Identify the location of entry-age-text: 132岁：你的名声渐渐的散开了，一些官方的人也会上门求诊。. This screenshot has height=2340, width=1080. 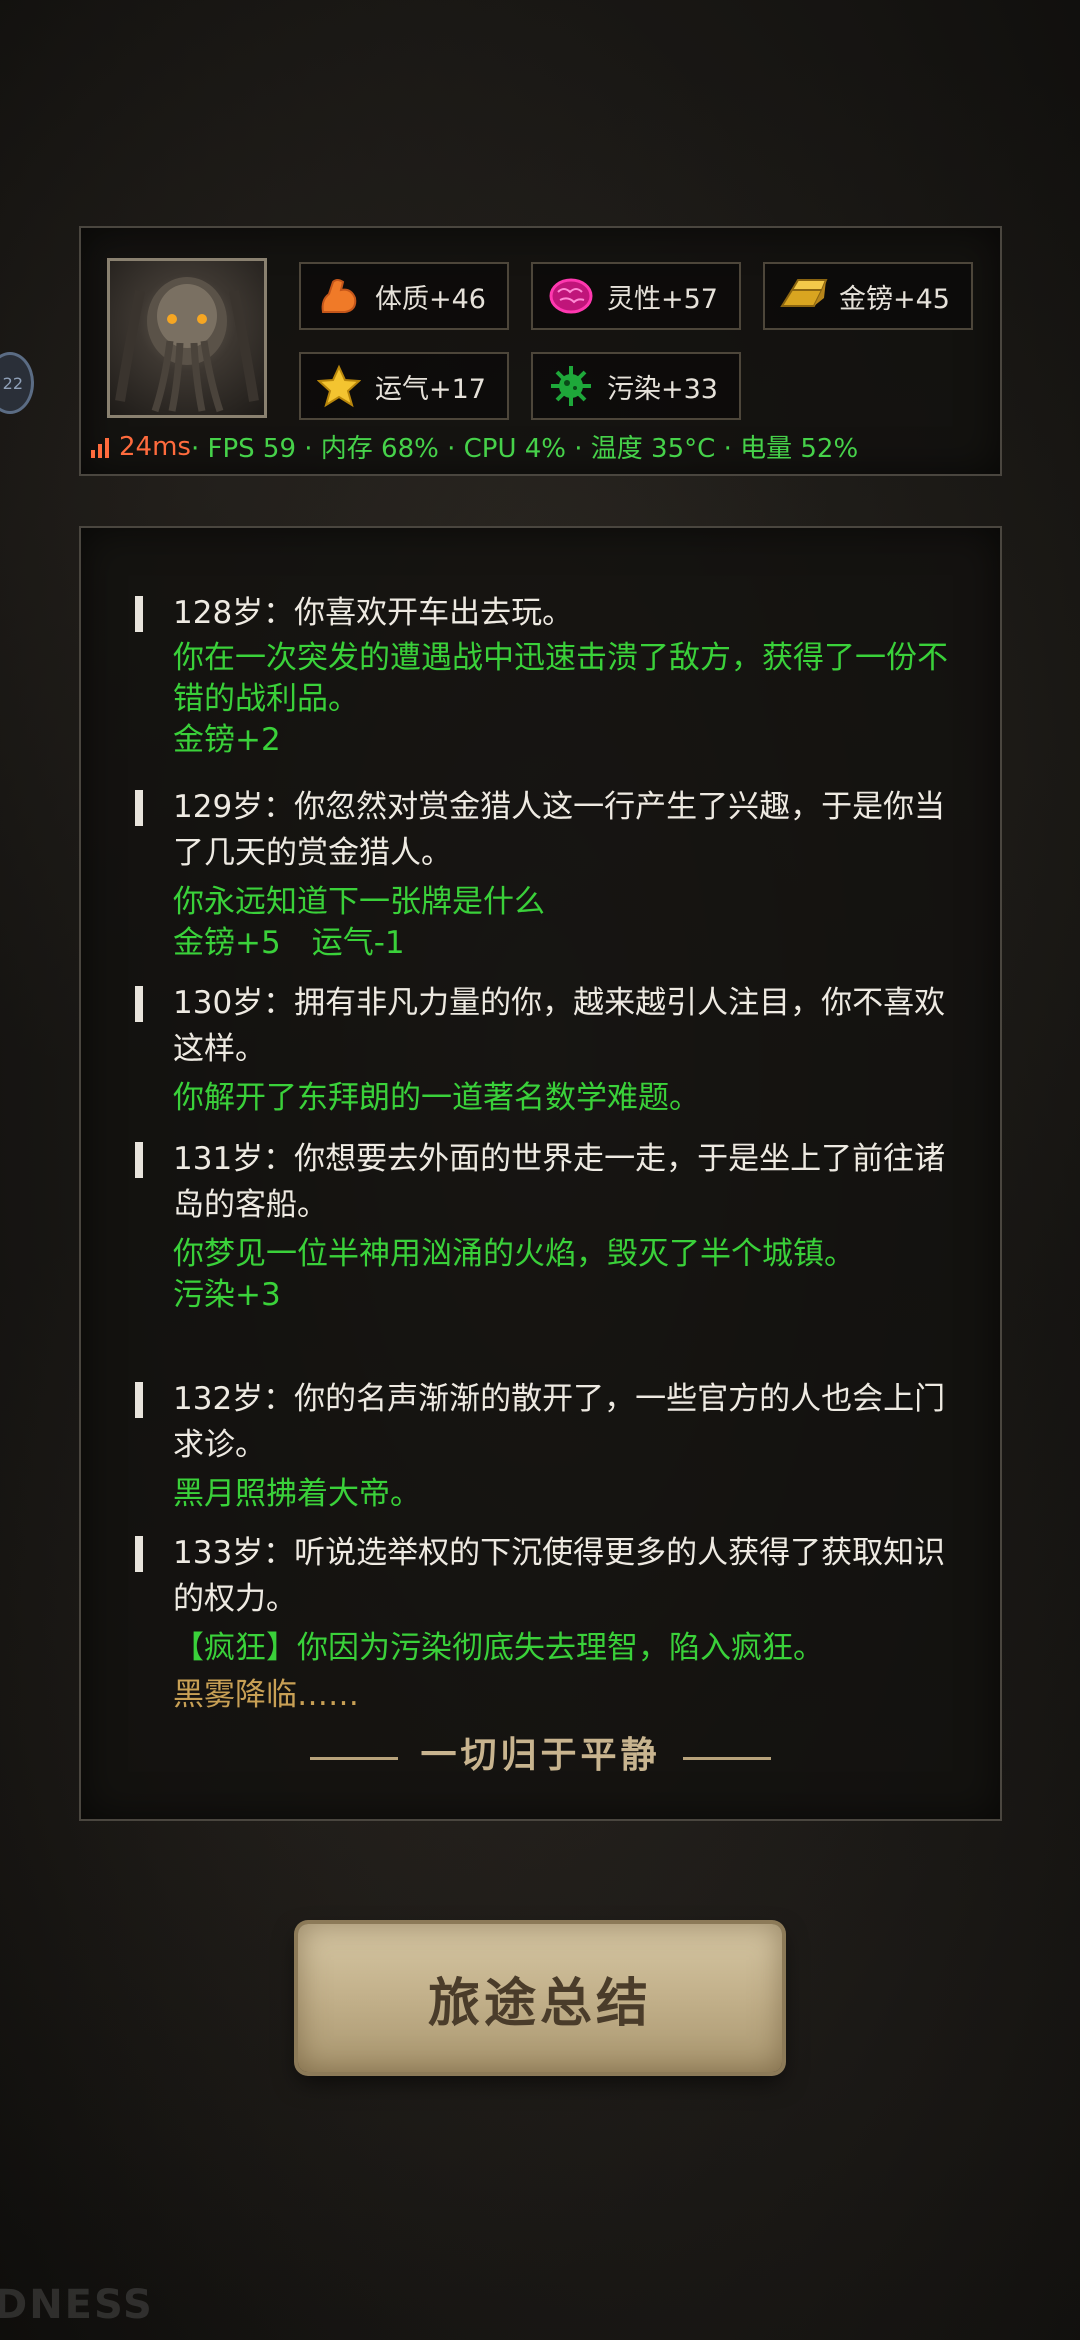
(559, 1422).